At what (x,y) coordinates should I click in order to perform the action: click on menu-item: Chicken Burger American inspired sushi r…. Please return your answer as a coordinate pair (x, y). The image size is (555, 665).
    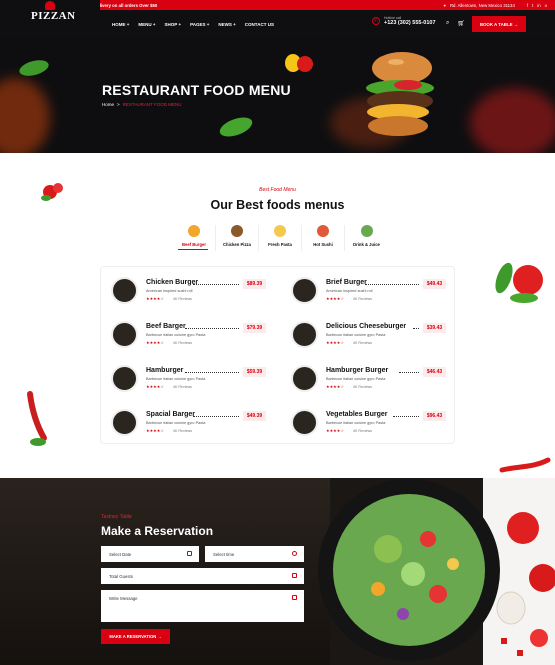
    Looking at the image, I should click on (185, 288).